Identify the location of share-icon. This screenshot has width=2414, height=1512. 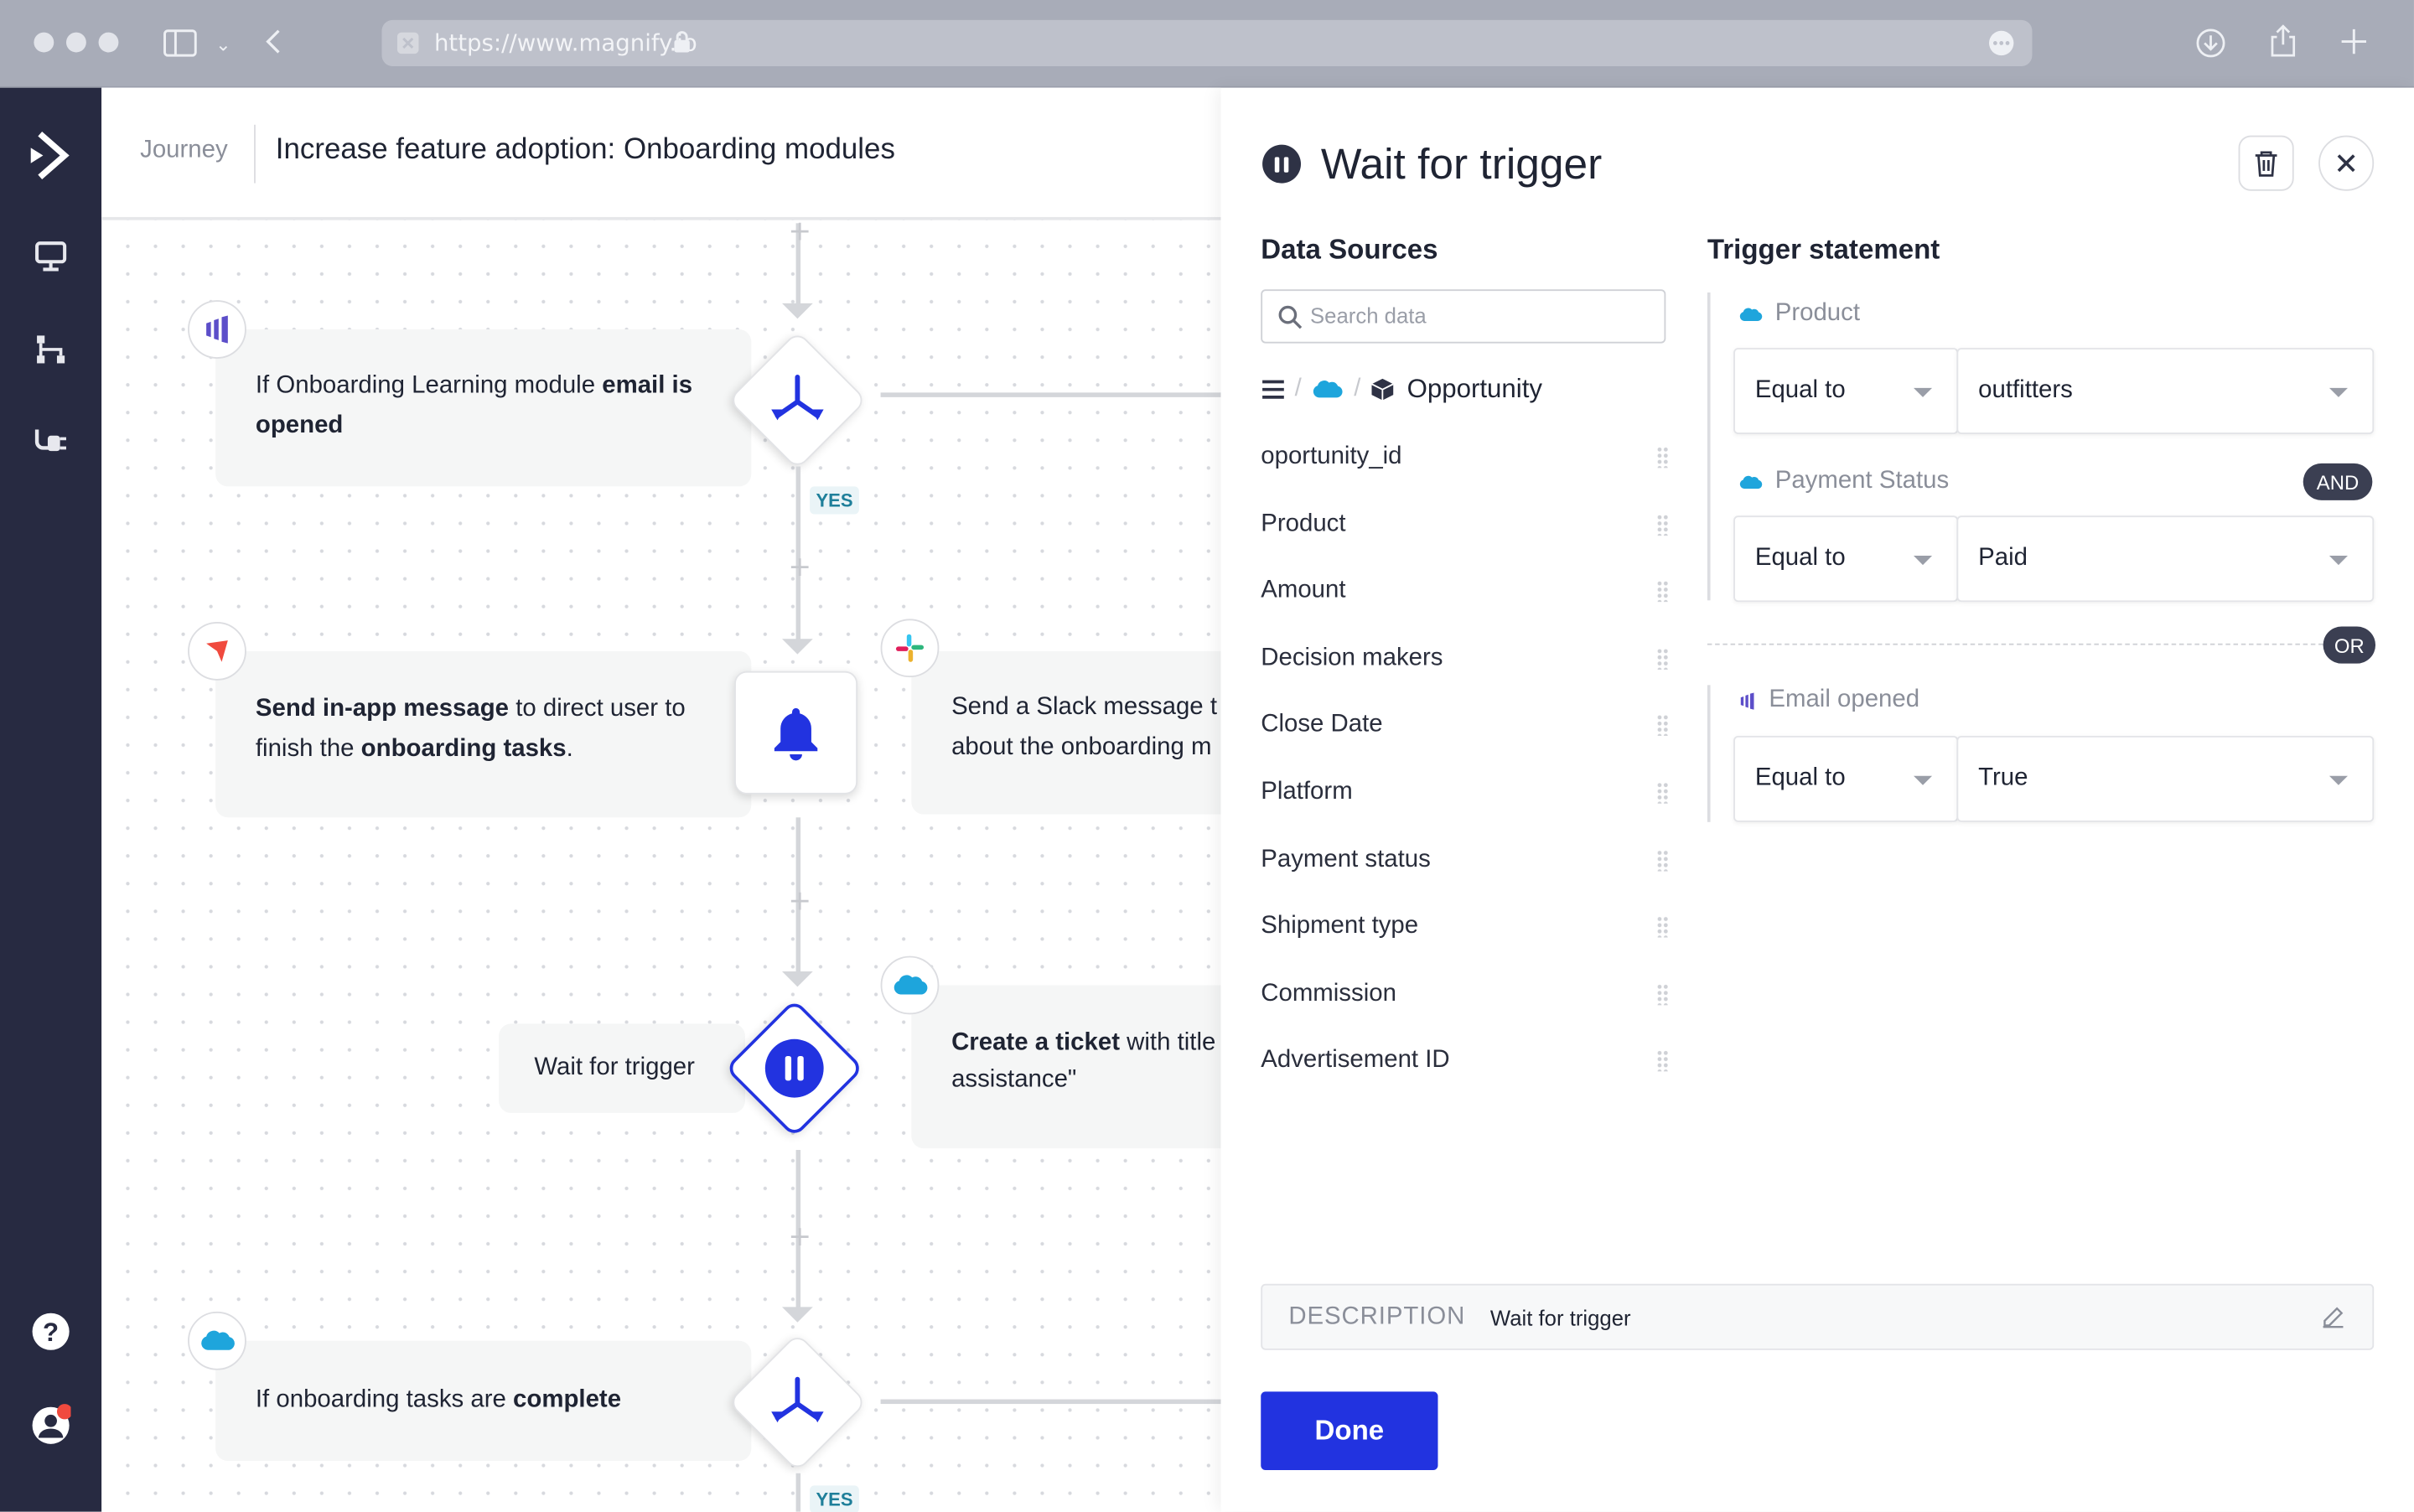
(2283, 43).